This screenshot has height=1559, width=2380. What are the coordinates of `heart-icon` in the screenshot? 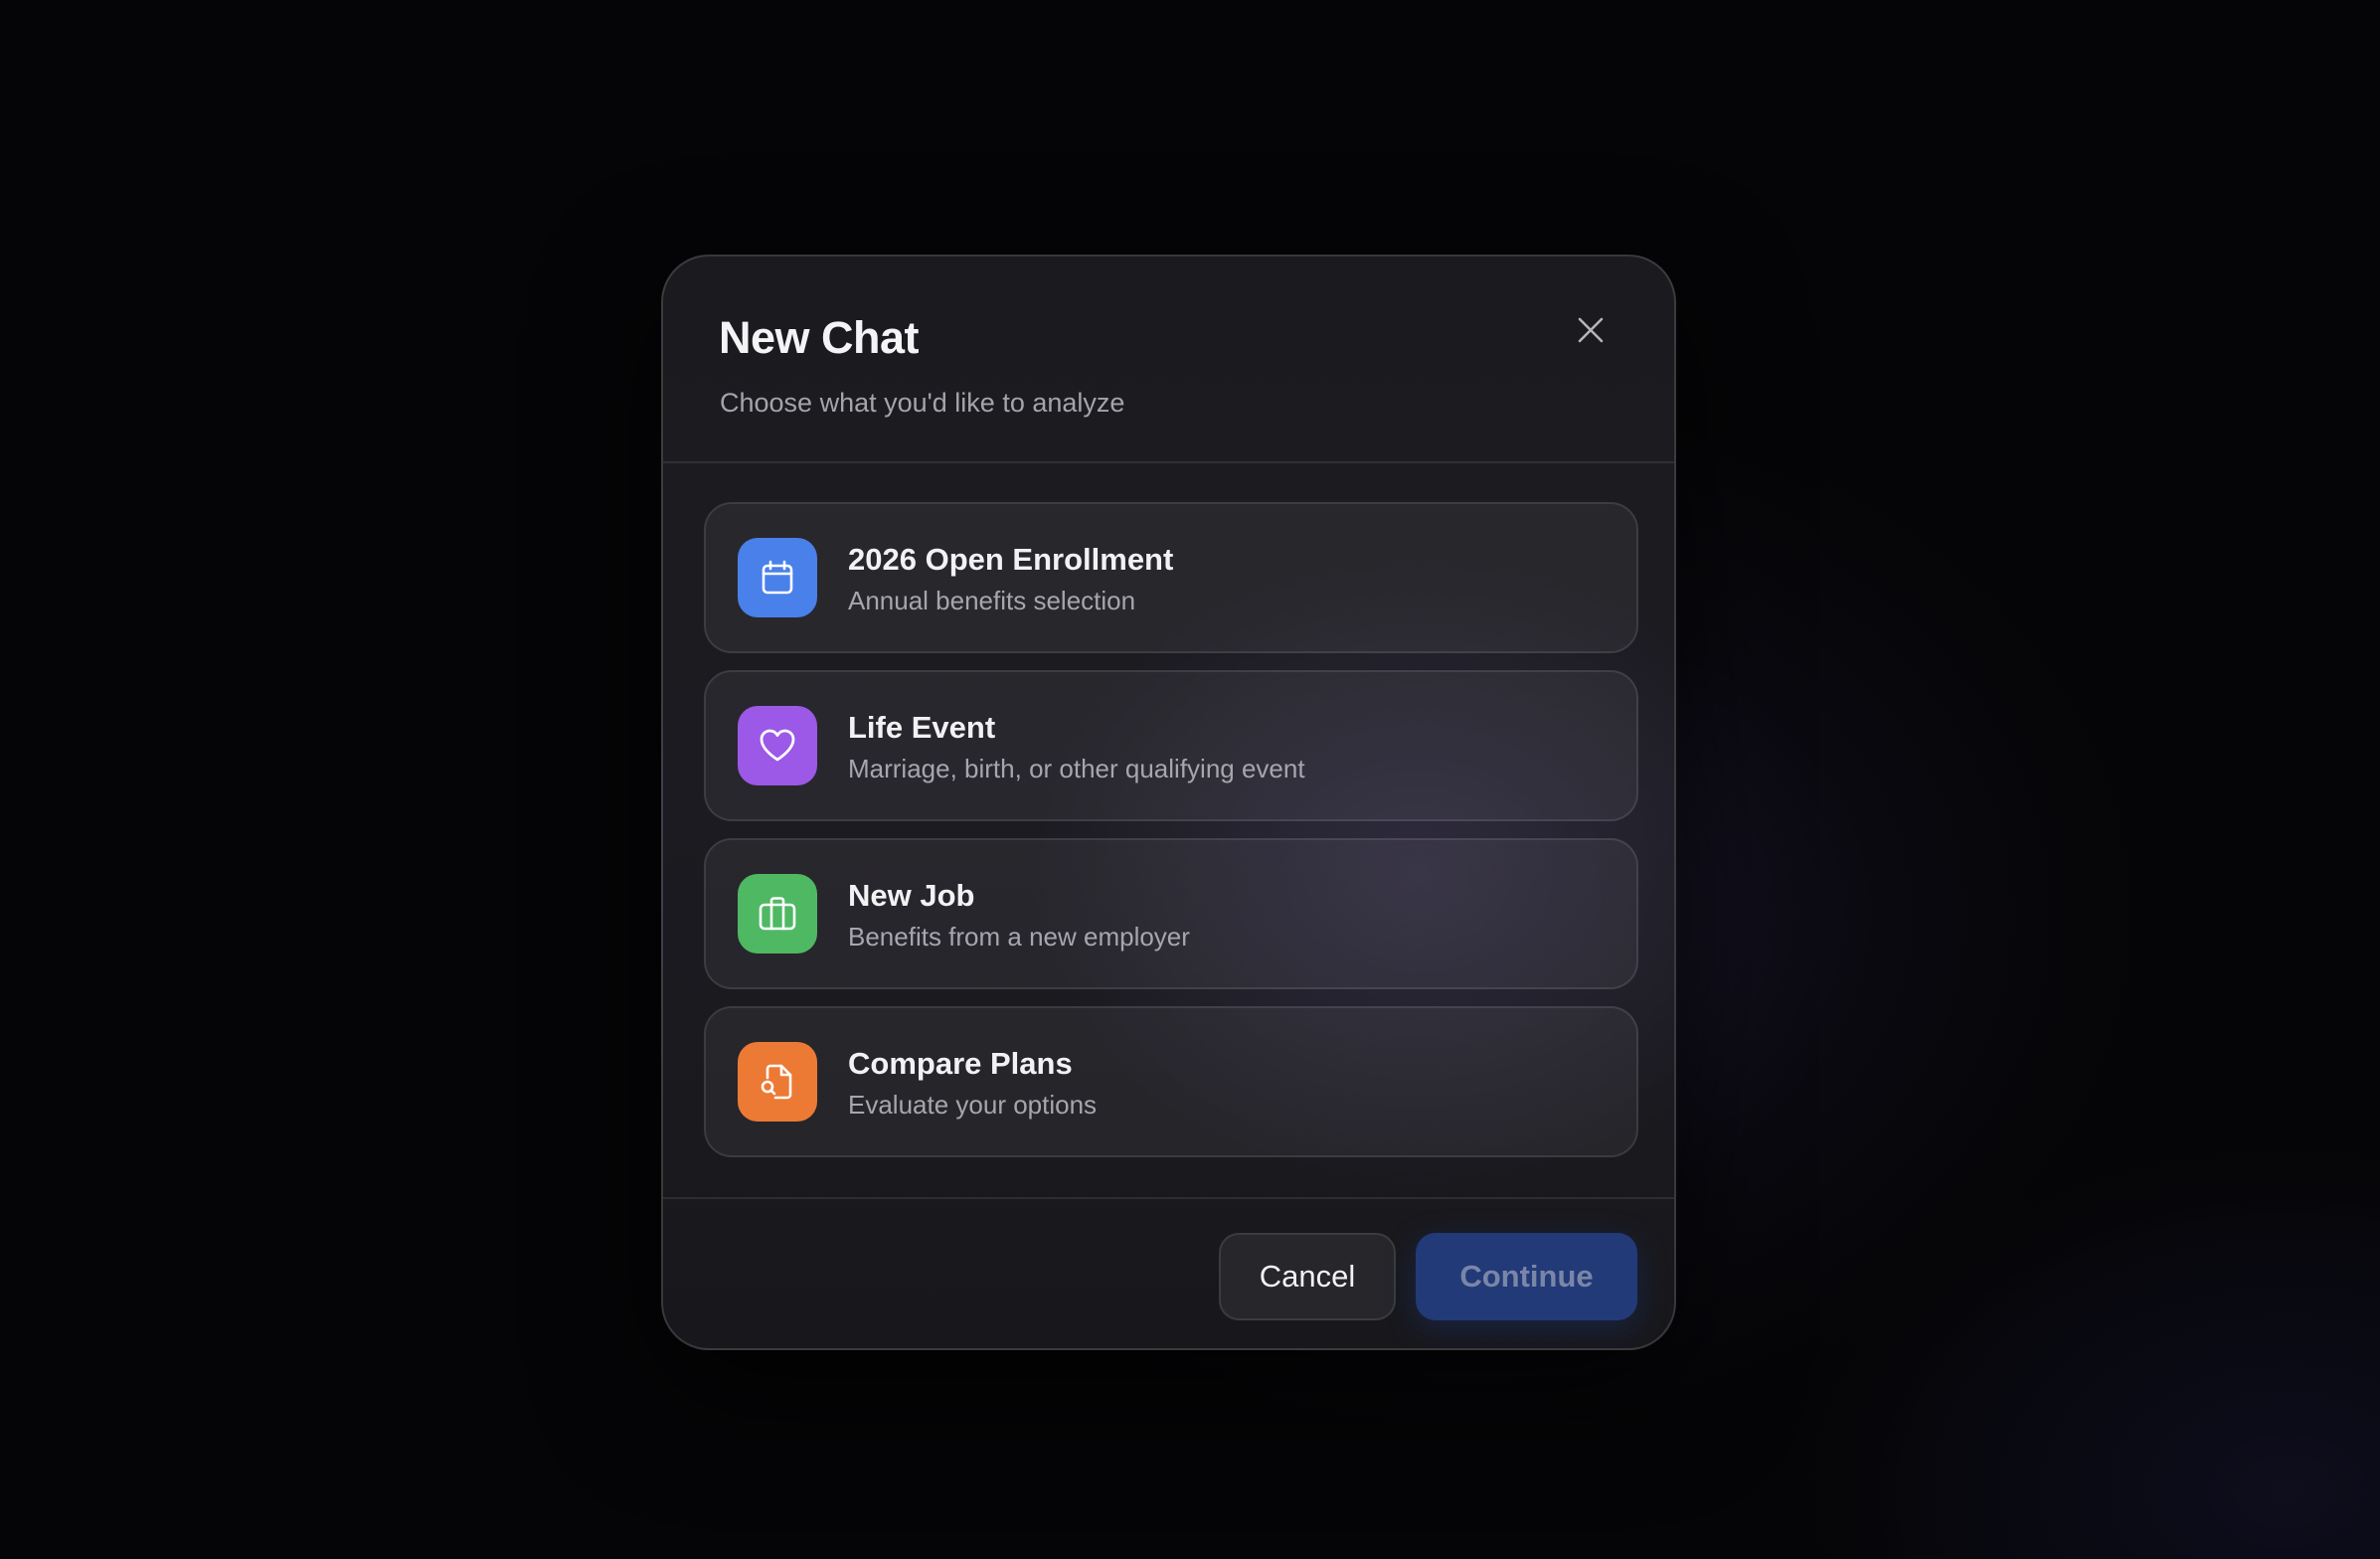 It's located at (777, 746).